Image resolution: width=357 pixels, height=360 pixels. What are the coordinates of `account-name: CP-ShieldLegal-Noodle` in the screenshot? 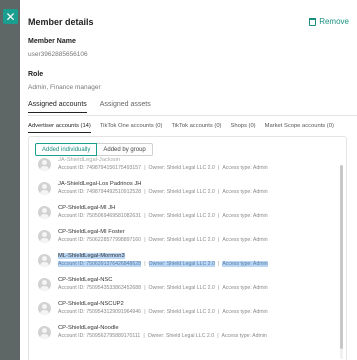 It's located at (88, 328).